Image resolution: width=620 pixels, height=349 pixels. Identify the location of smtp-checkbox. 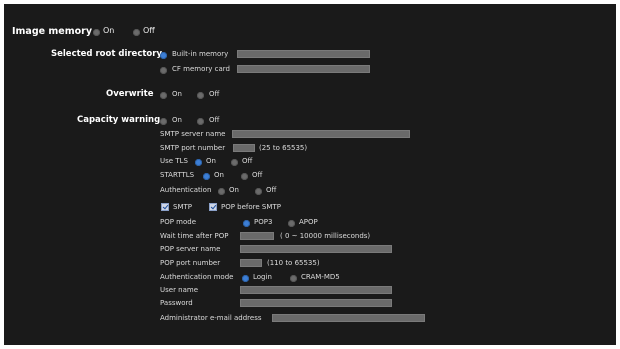
(165, 207).